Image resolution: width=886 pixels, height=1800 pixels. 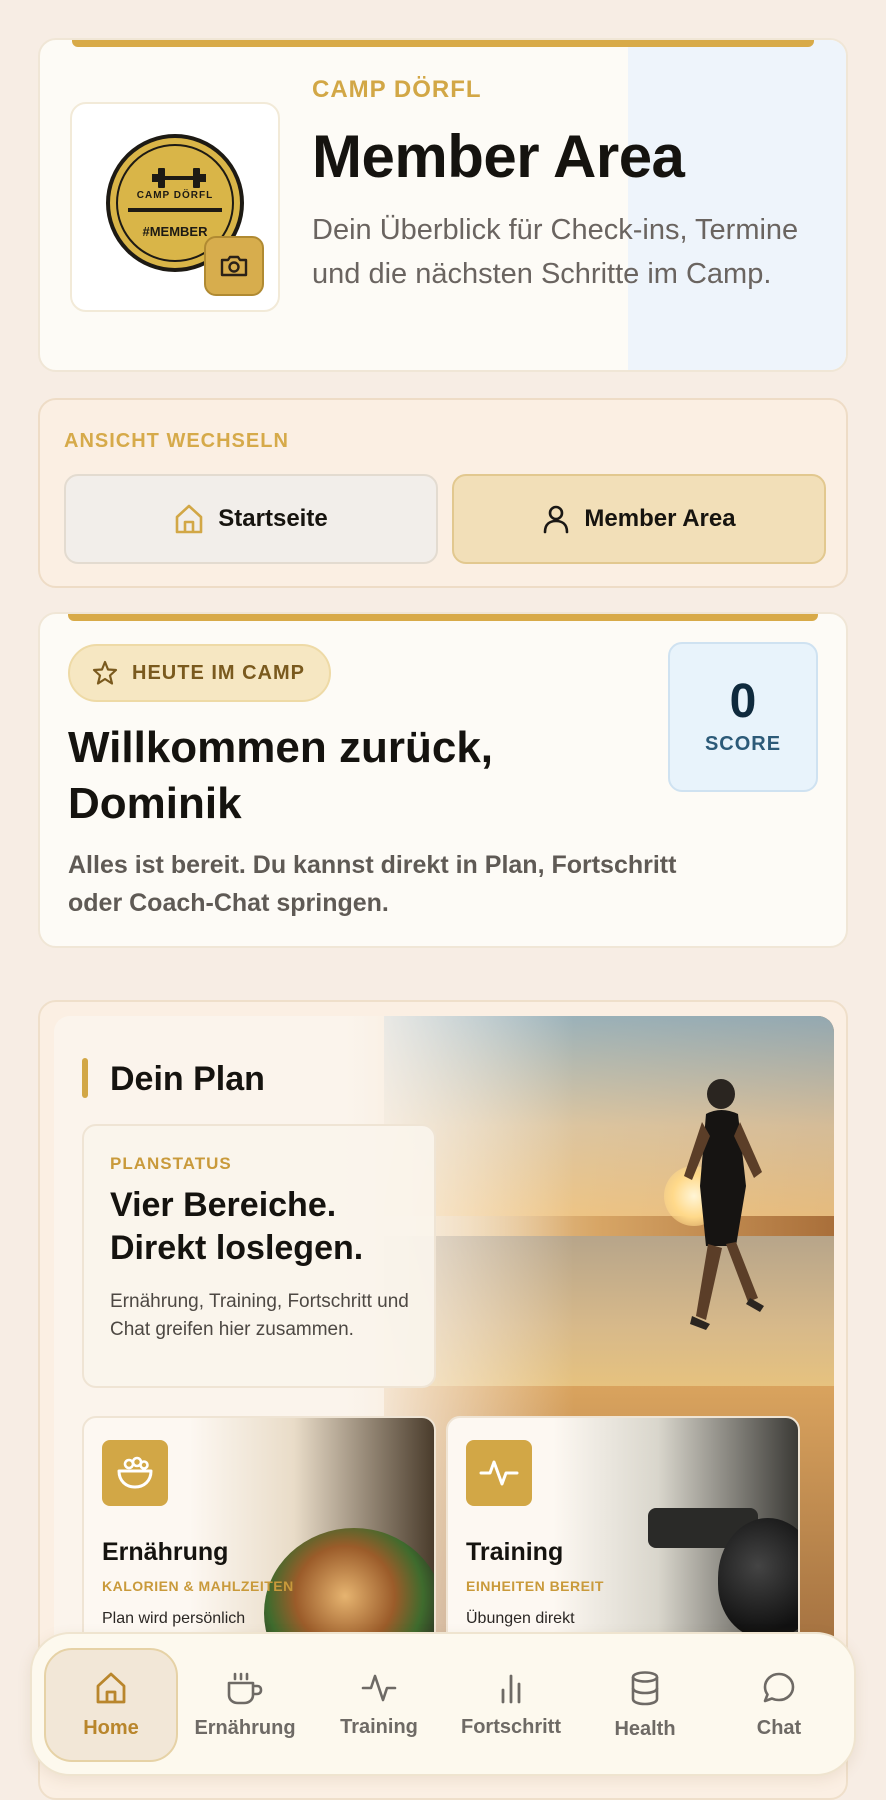 I want to click on nav-home-label: Home, so click(x=111, y=1727).